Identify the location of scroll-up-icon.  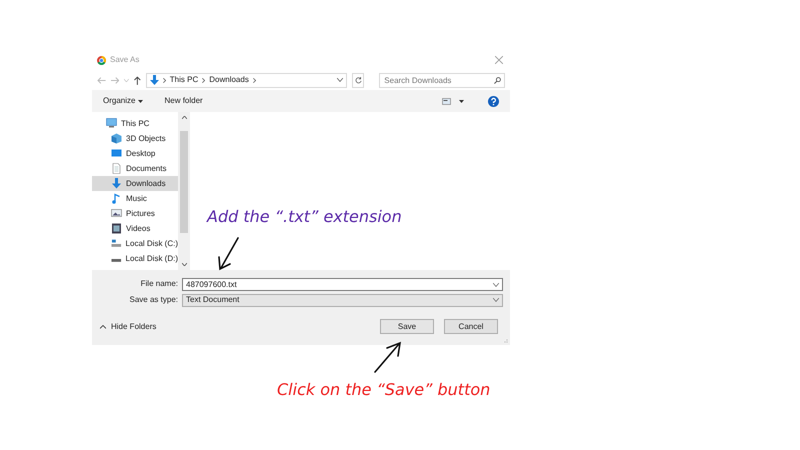
(184, 117).